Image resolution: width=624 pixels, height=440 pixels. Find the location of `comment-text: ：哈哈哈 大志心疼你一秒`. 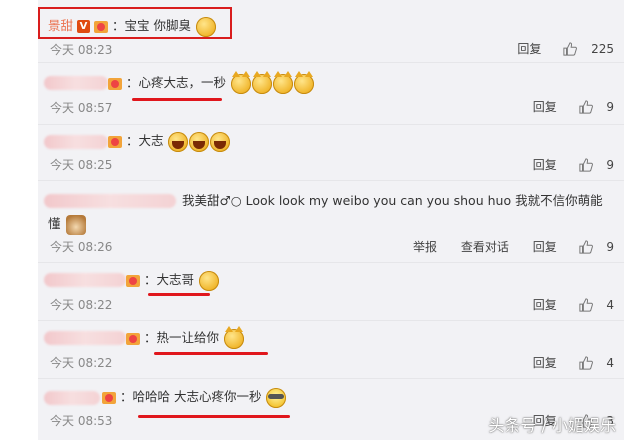

comment-text: ：哈哈哈 大志心疼你一秒 is located at coordinates (190, 396).